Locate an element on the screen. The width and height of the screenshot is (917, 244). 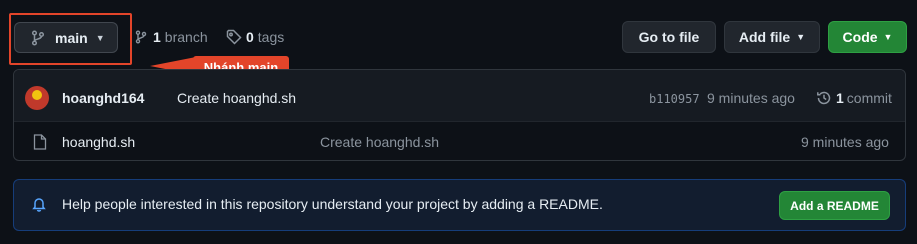
file-name-link: hoanghd.sh is located at coordinates (98, 142).